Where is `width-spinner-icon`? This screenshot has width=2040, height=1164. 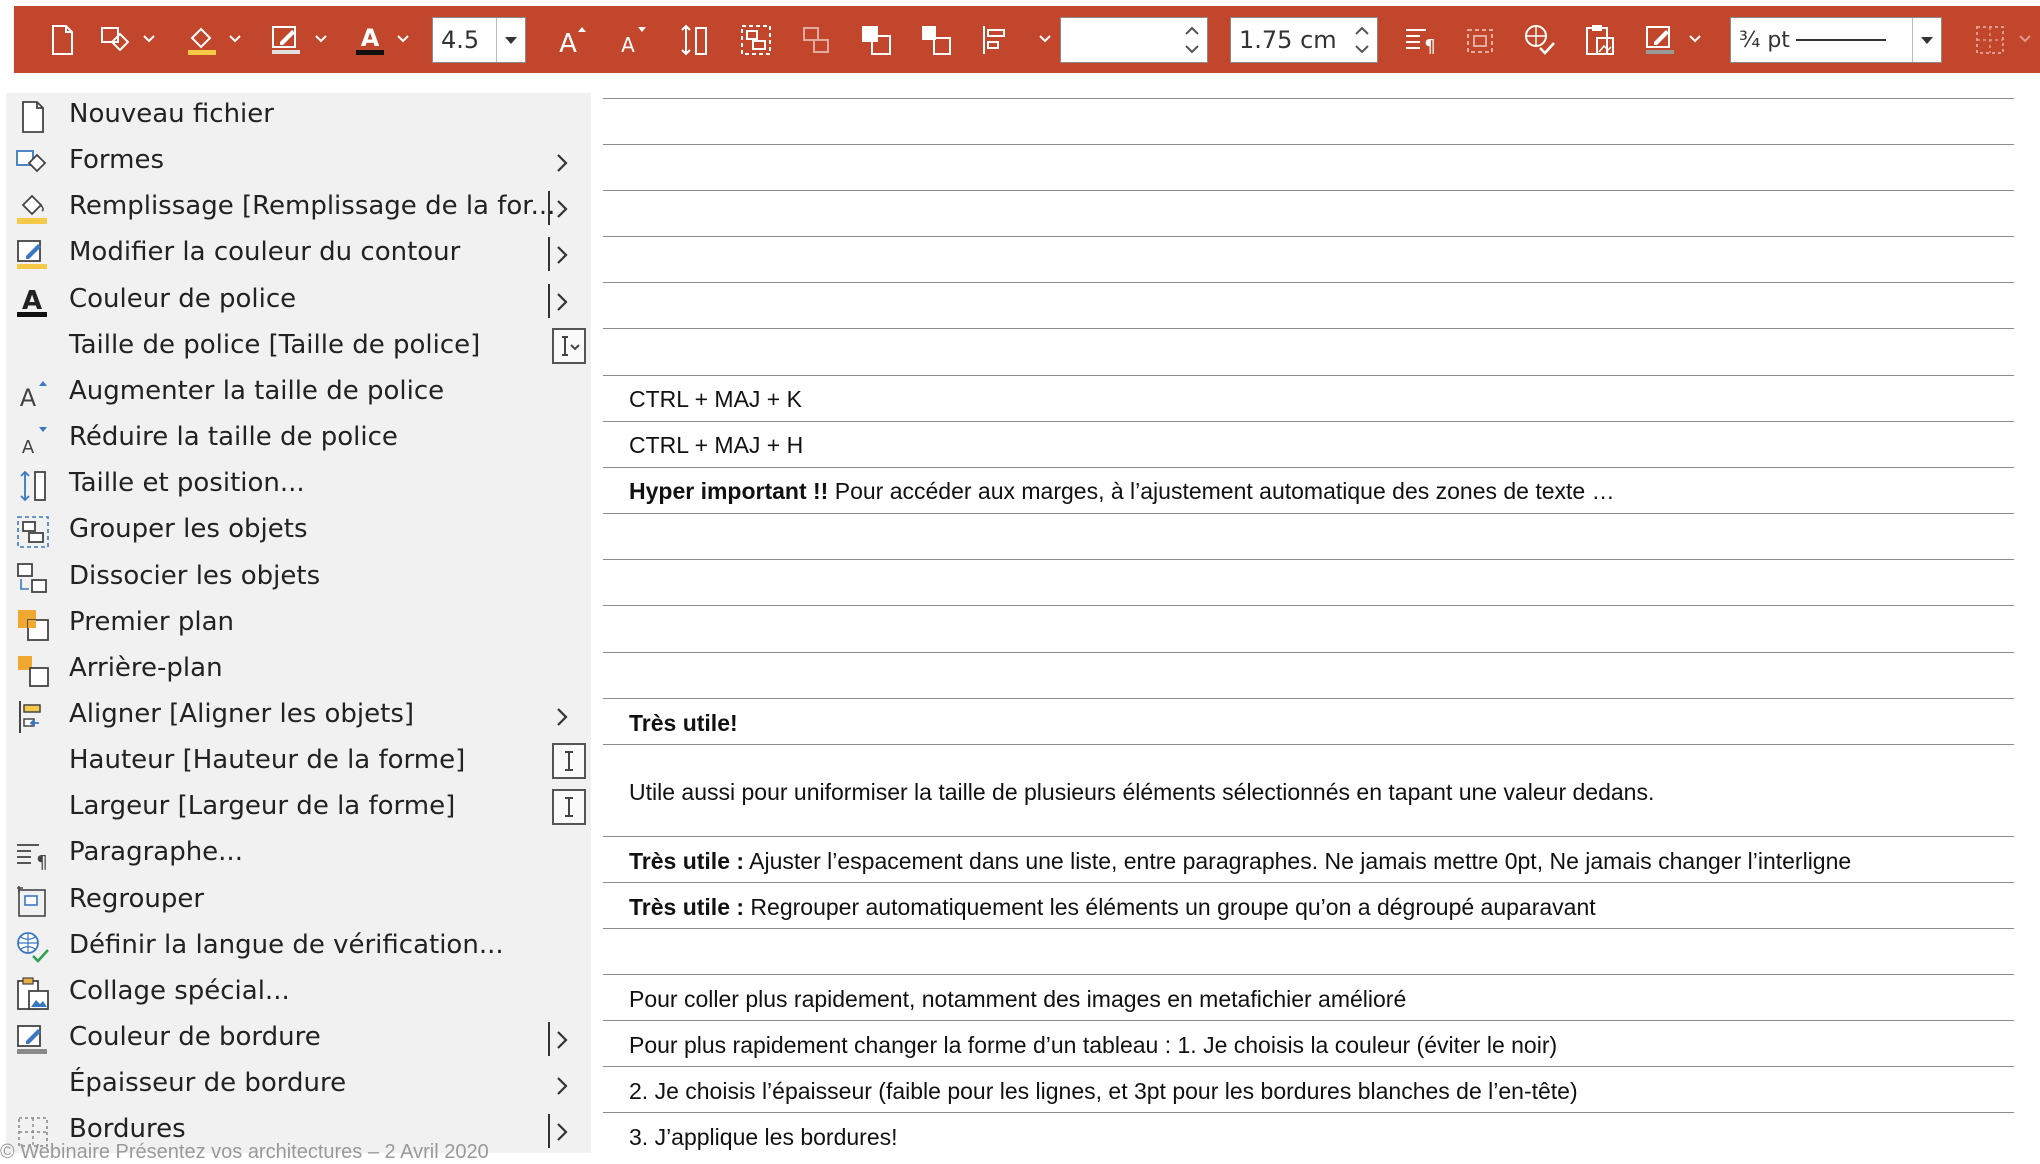
width-spinner-icon is located at coordinates (1362, 40).